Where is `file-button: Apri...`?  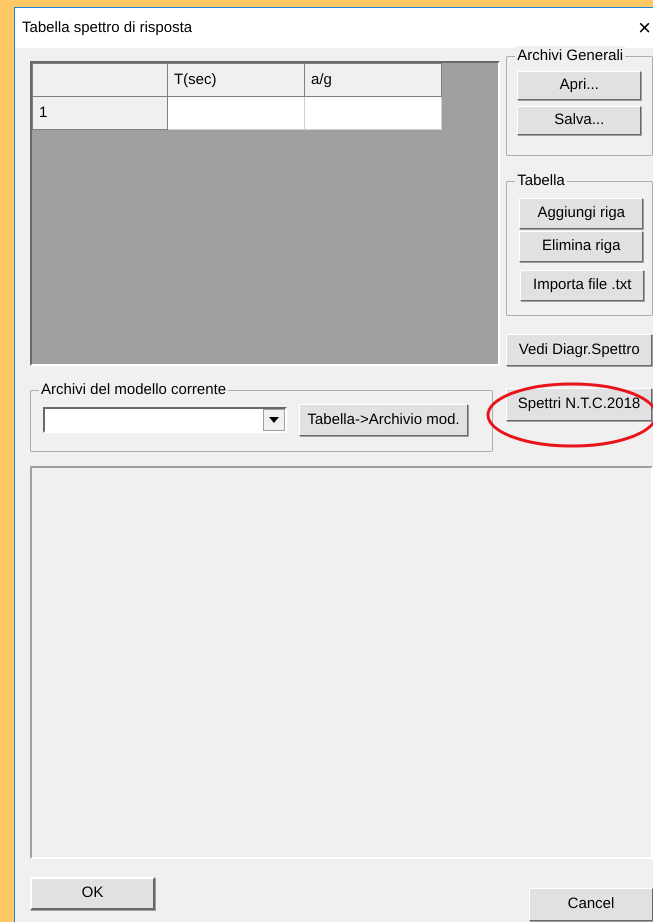 file-button: Apri... is located at coordinates (579, 85).